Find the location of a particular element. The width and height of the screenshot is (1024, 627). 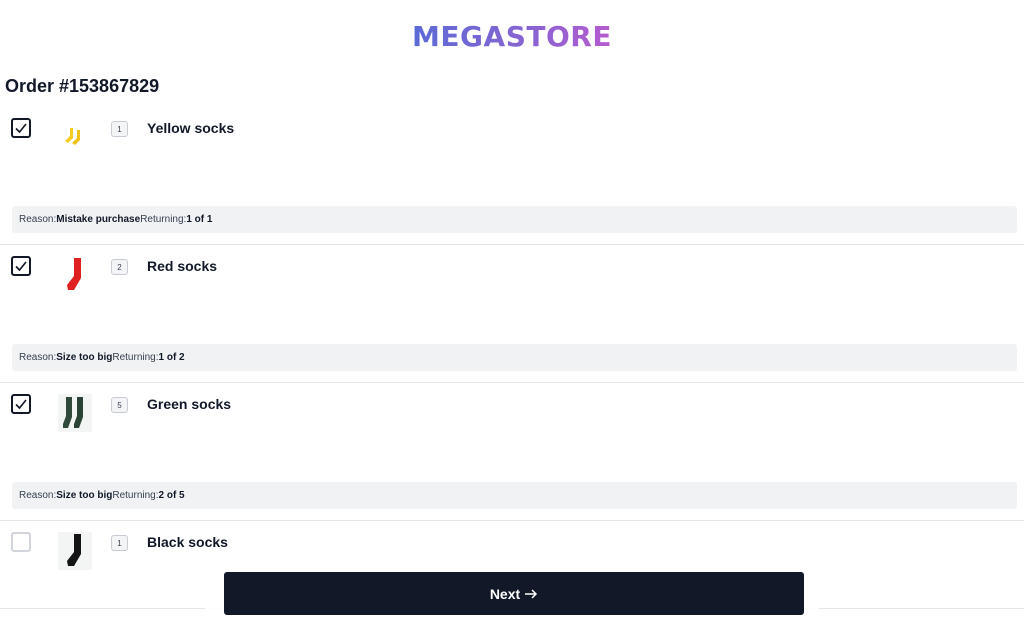

next-label: Next is located at coordinates (505, 593).